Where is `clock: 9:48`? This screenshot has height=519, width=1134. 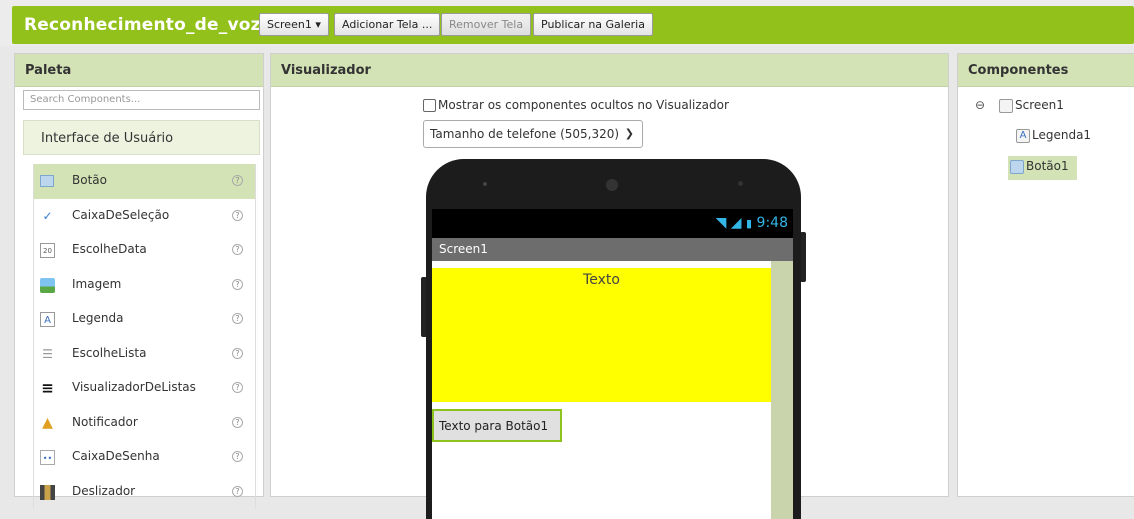 clock: 9:48 is located at coordinates (772, 223).